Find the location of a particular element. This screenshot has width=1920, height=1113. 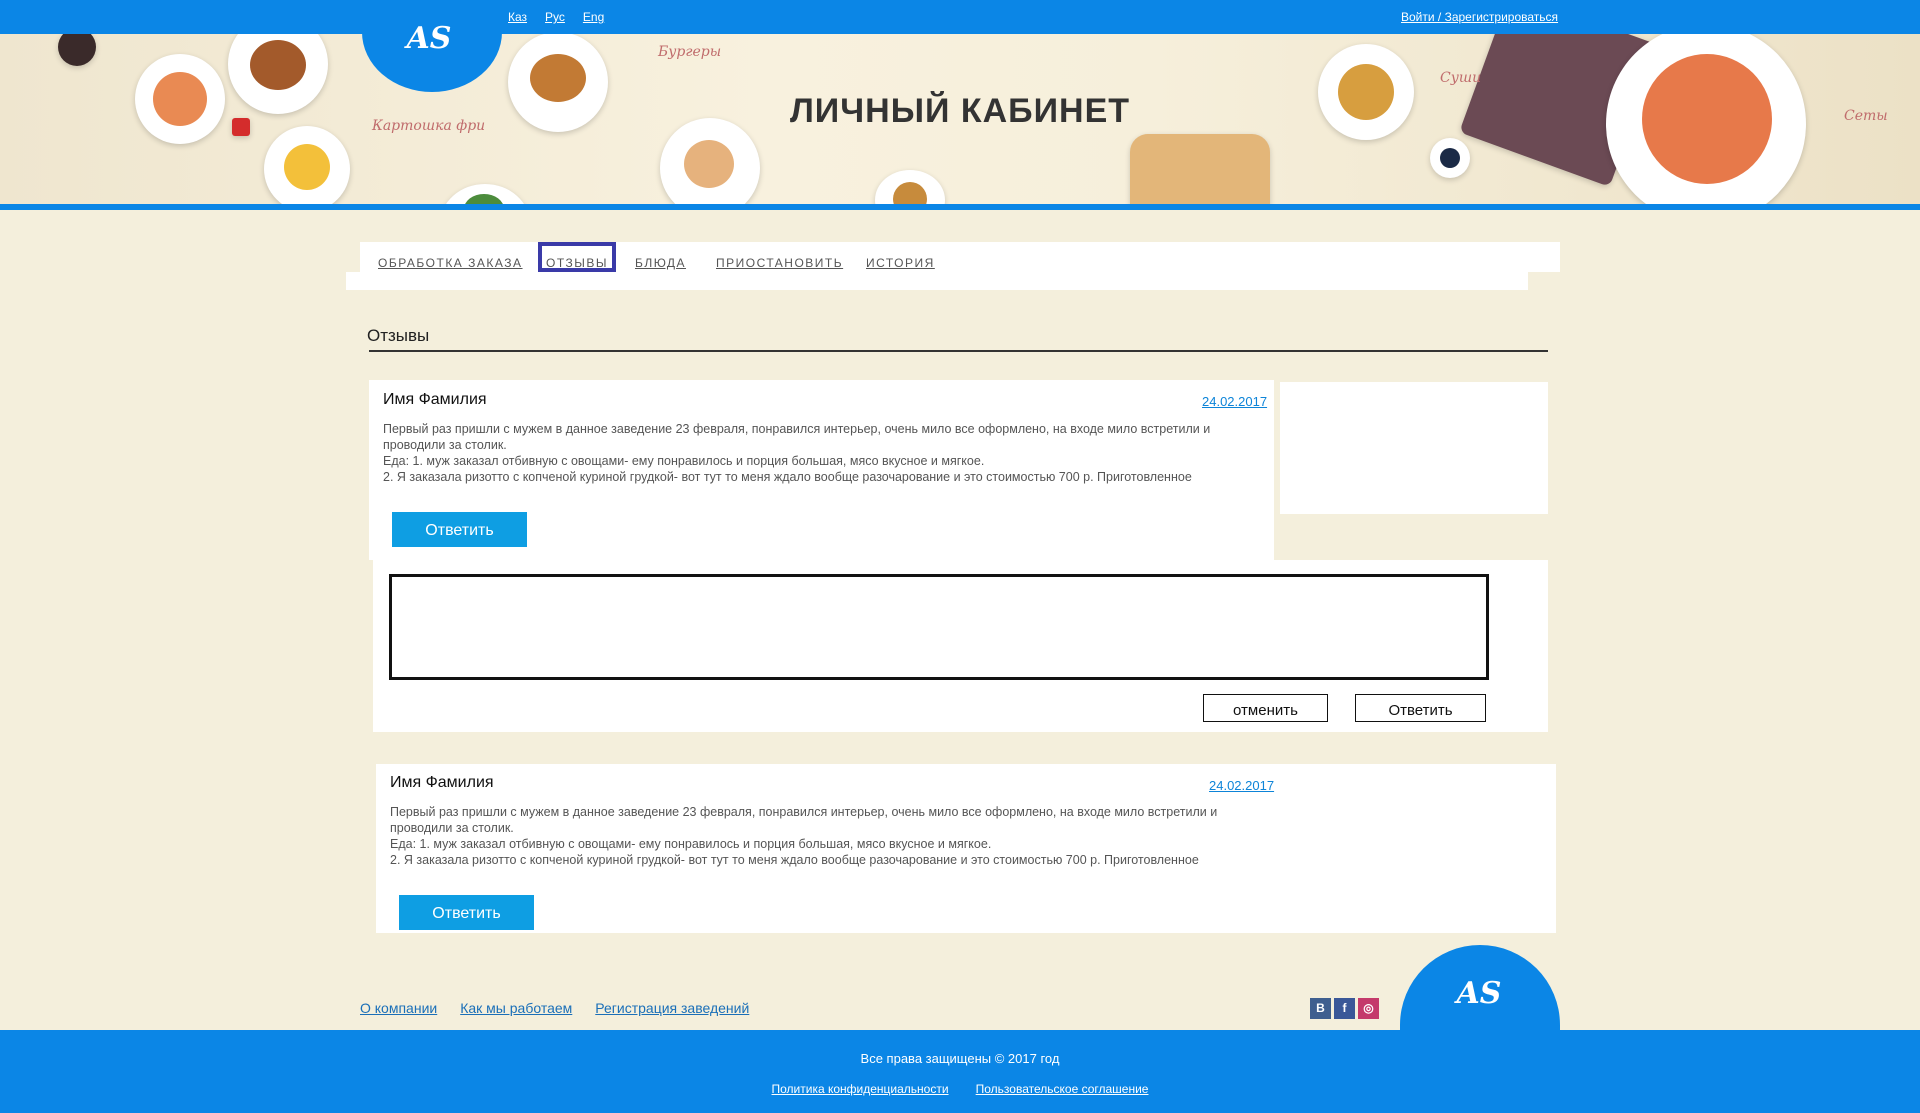

instagram-icon: ◎ is located at coordinates (1368, 1008).